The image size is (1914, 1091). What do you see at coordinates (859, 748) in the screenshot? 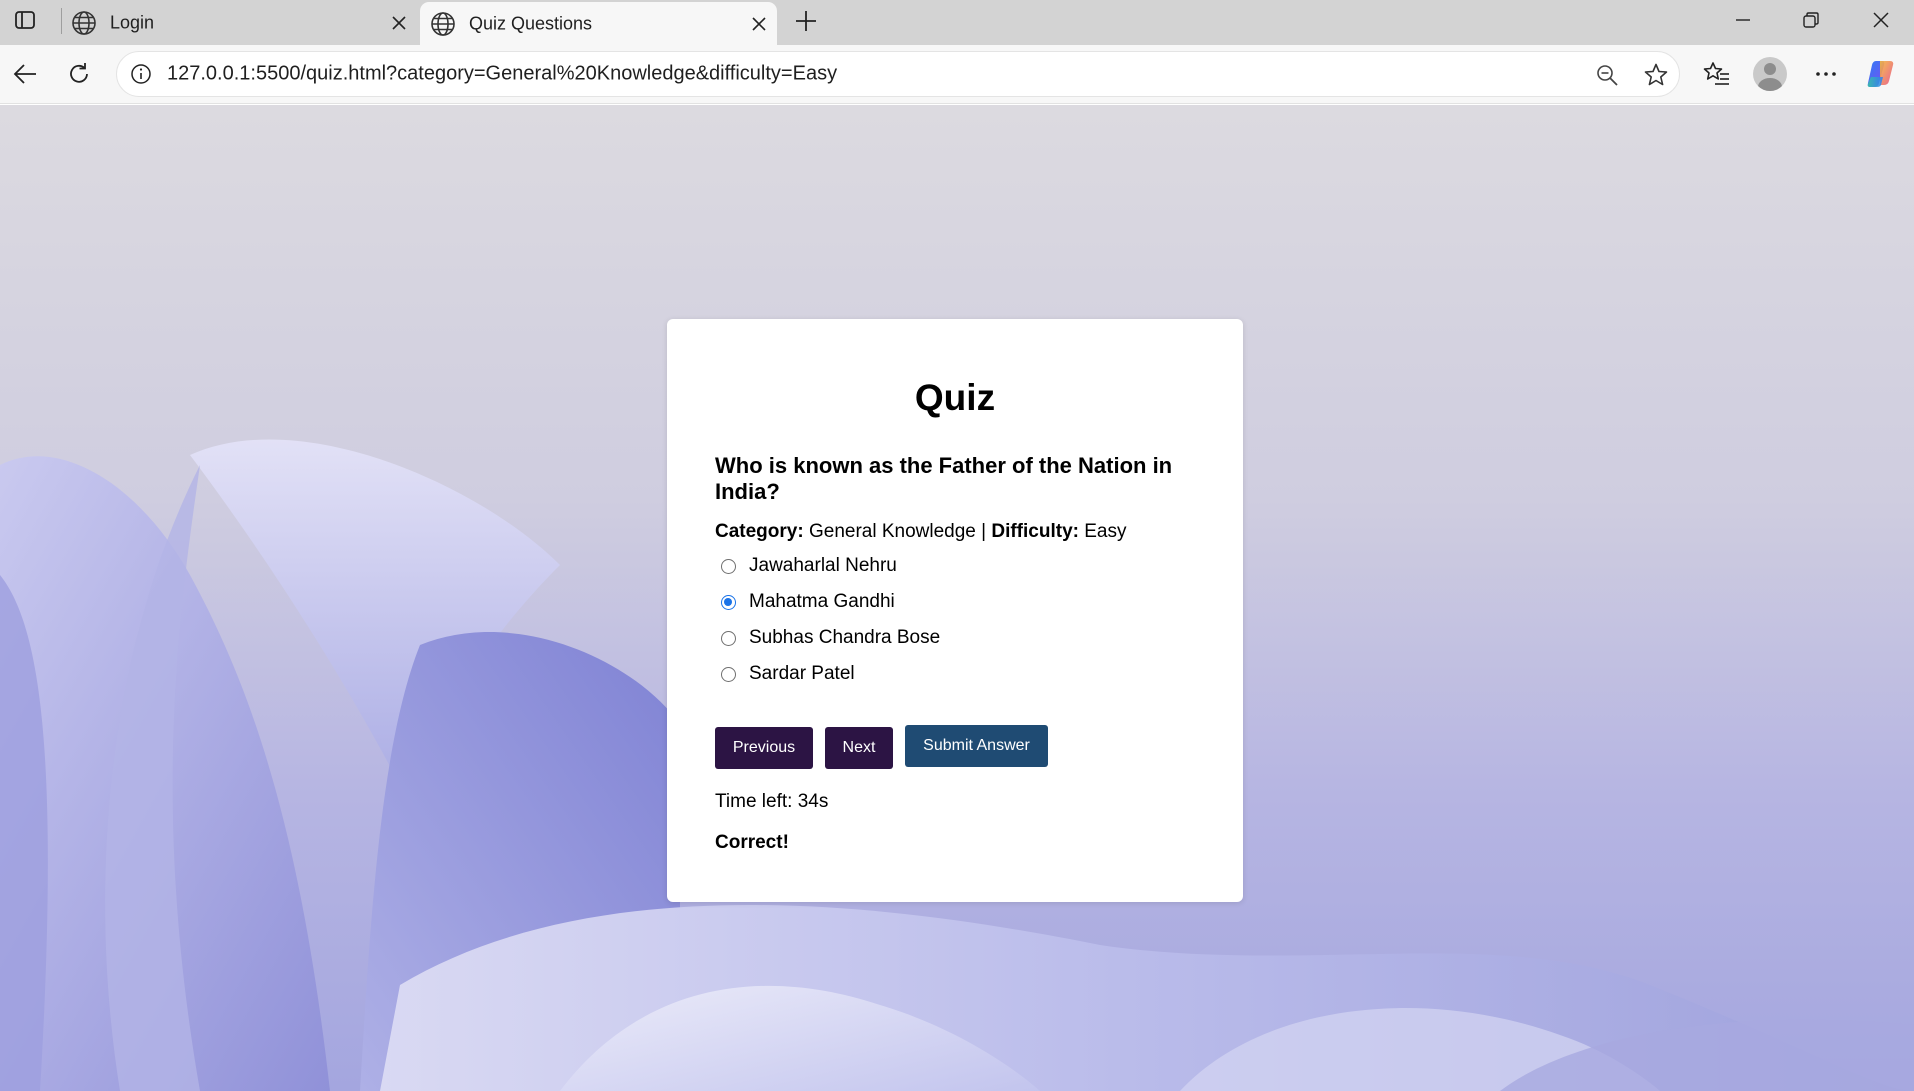
I see `next-button: Next` at bounding box center [859, 748].